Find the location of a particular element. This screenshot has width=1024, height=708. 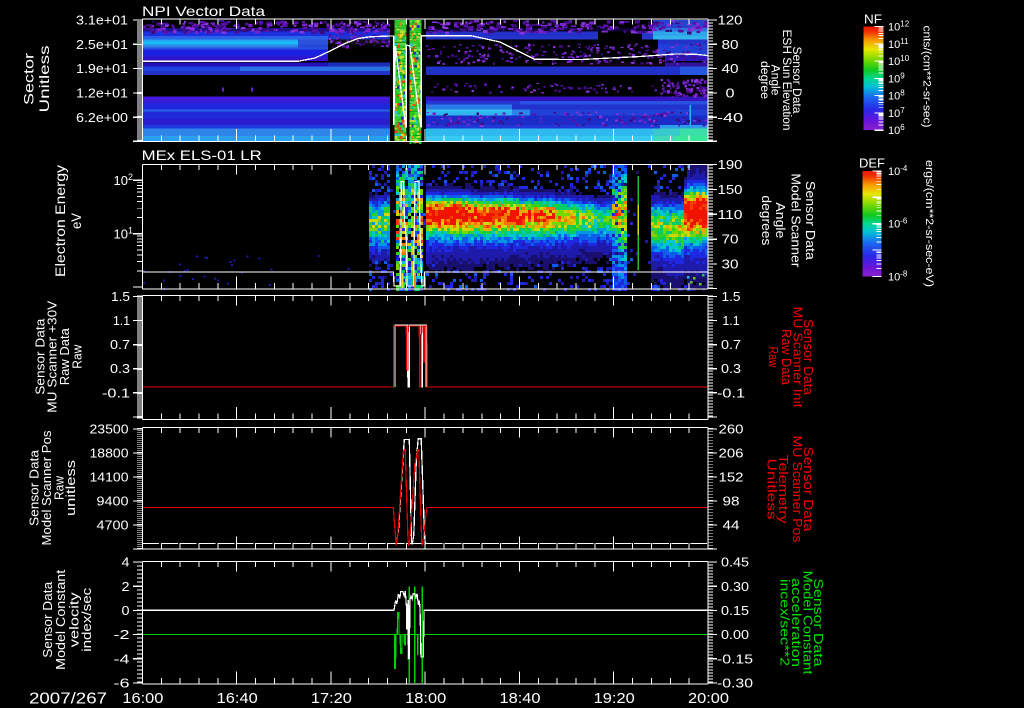

svg-text: eV is located at coordinates (76, 220).